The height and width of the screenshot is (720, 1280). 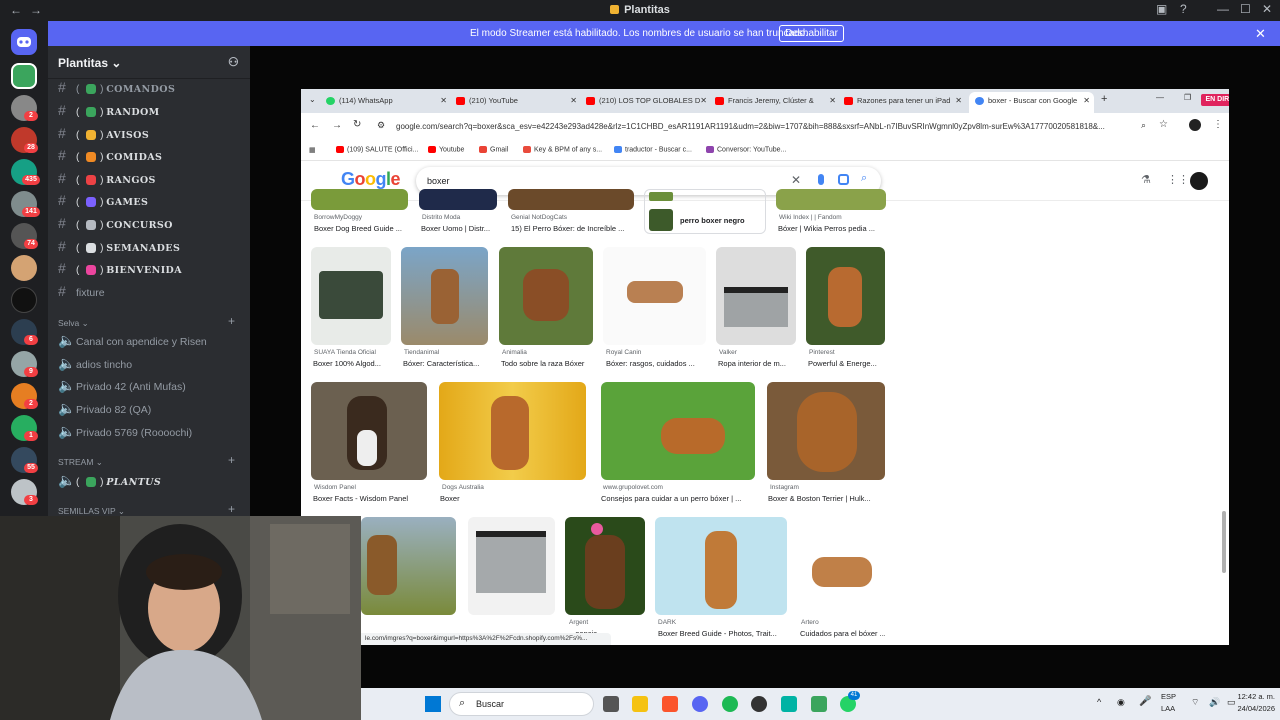 What do you see at coordinates (337, 125) in the screenshot?
I see `forward-icon: →` at bounding box center [337, 125].